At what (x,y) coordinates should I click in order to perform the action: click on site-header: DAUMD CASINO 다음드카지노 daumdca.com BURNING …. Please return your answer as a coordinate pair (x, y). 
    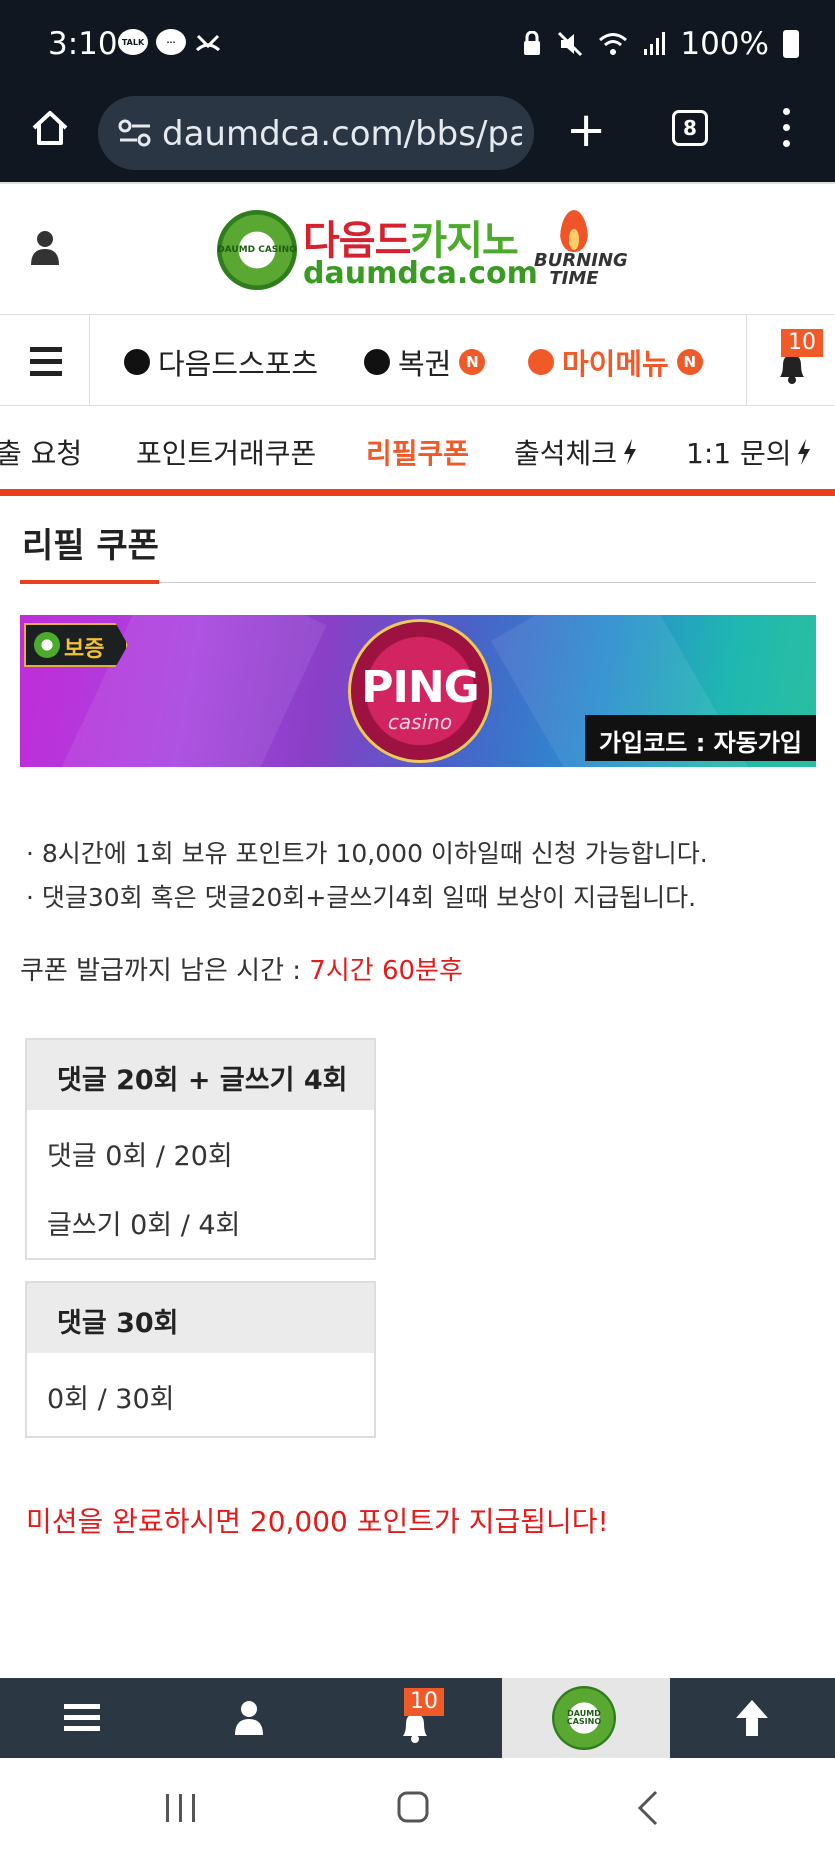
    Looking at the image, I should click on (417, 248).